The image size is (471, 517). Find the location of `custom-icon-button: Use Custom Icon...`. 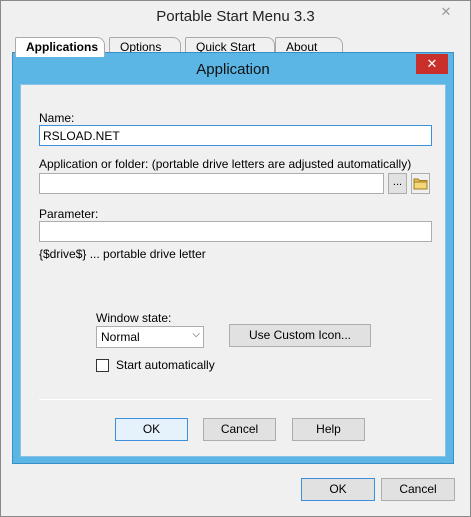

custom-icon-button: Use Custom Icon... is located at coordinates (300, 335).